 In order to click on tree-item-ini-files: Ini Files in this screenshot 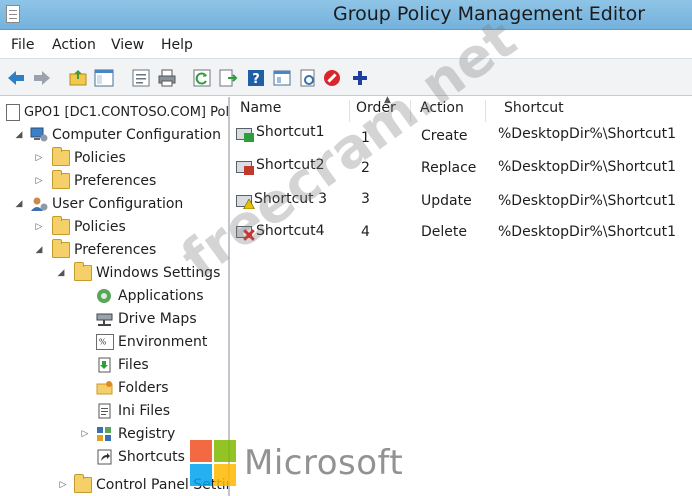, I will do `click(133, 411)`.